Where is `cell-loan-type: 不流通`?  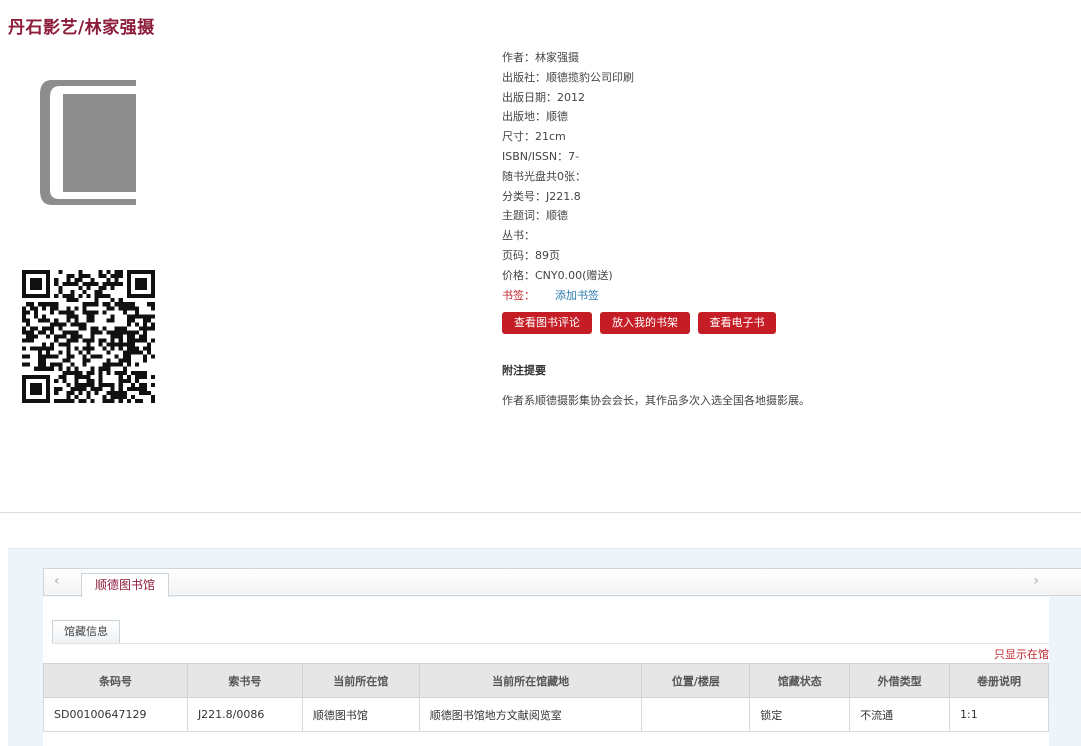 cell-loan-type: 不流通 is located at coordinates (900, 714).